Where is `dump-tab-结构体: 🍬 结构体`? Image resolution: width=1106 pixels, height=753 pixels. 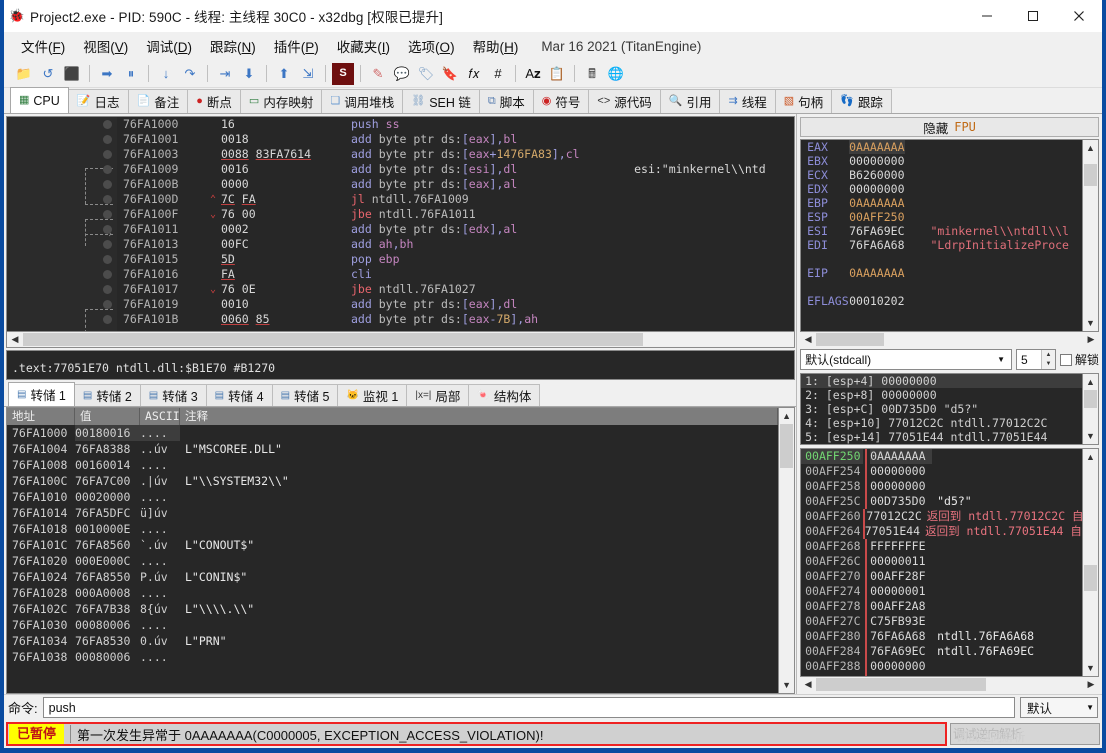 dump-tab-结构体: 🍬 结构体 is located at coordinates (504, 395).